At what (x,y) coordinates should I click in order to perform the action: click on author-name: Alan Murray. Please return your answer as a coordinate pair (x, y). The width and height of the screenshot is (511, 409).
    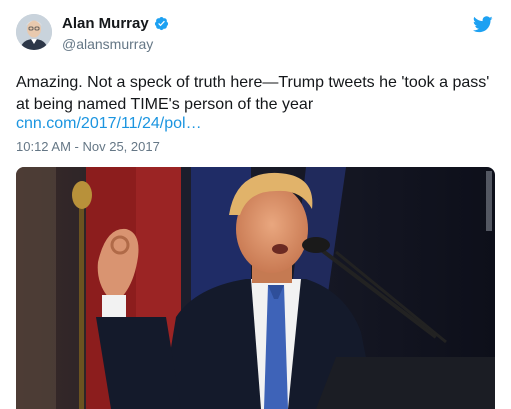
    Looking at the image, I should click on (105, 23).